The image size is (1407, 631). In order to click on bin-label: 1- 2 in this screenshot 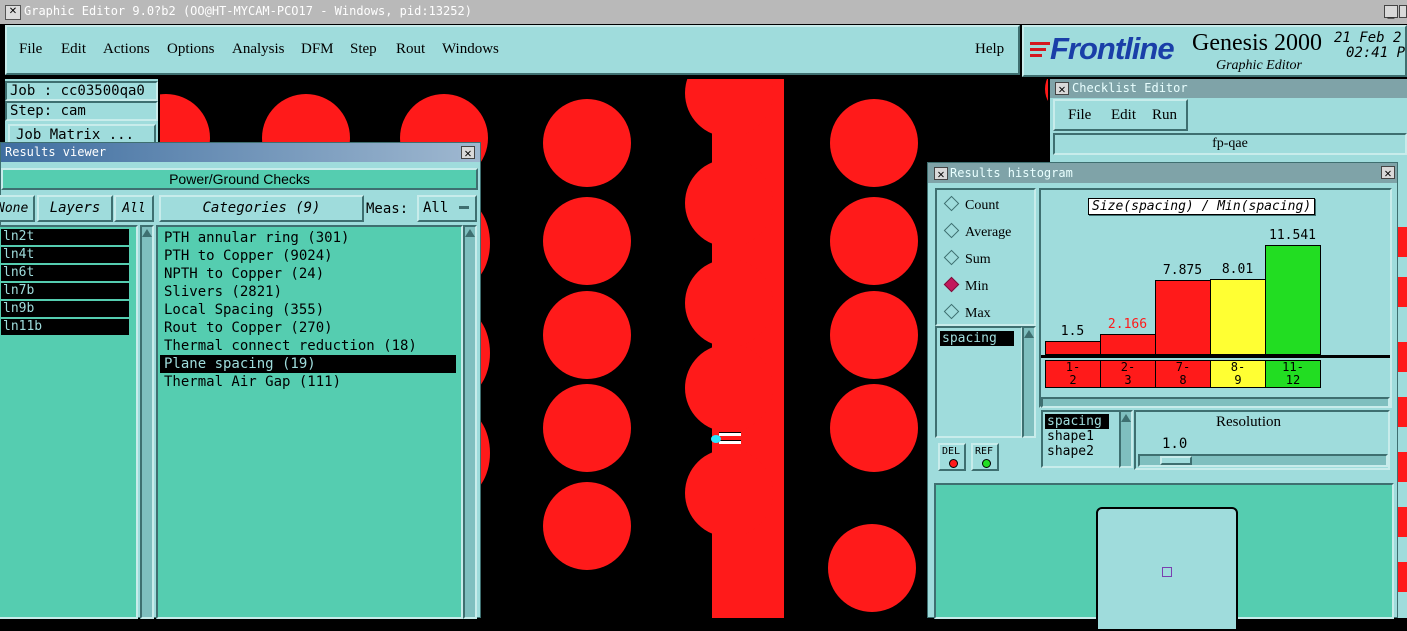, I will do `click(1073, 374)`.